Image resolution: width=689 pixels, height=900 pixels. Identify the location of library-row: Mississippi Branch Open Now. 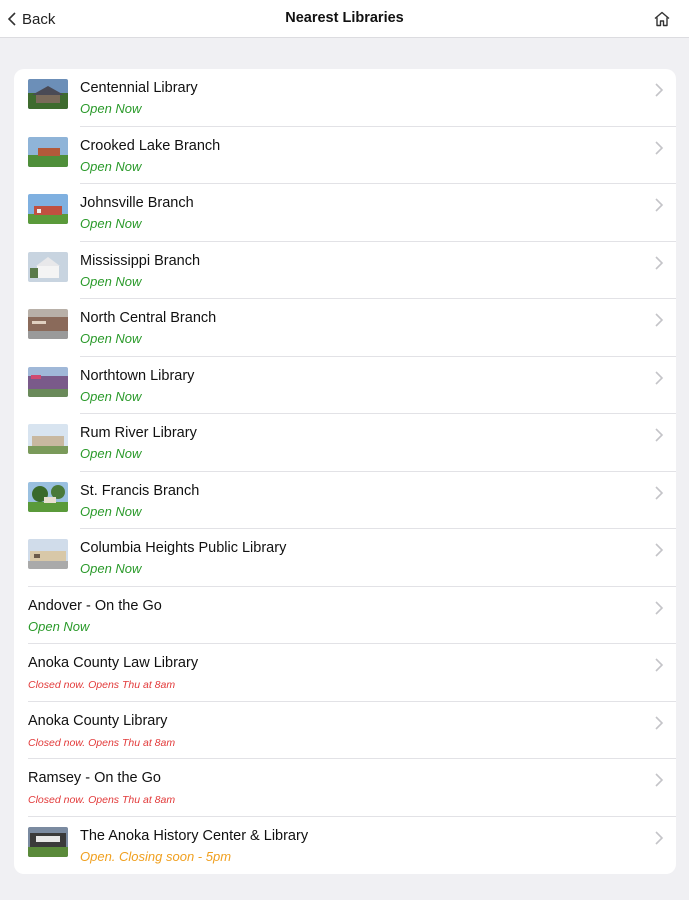
(345, 270).